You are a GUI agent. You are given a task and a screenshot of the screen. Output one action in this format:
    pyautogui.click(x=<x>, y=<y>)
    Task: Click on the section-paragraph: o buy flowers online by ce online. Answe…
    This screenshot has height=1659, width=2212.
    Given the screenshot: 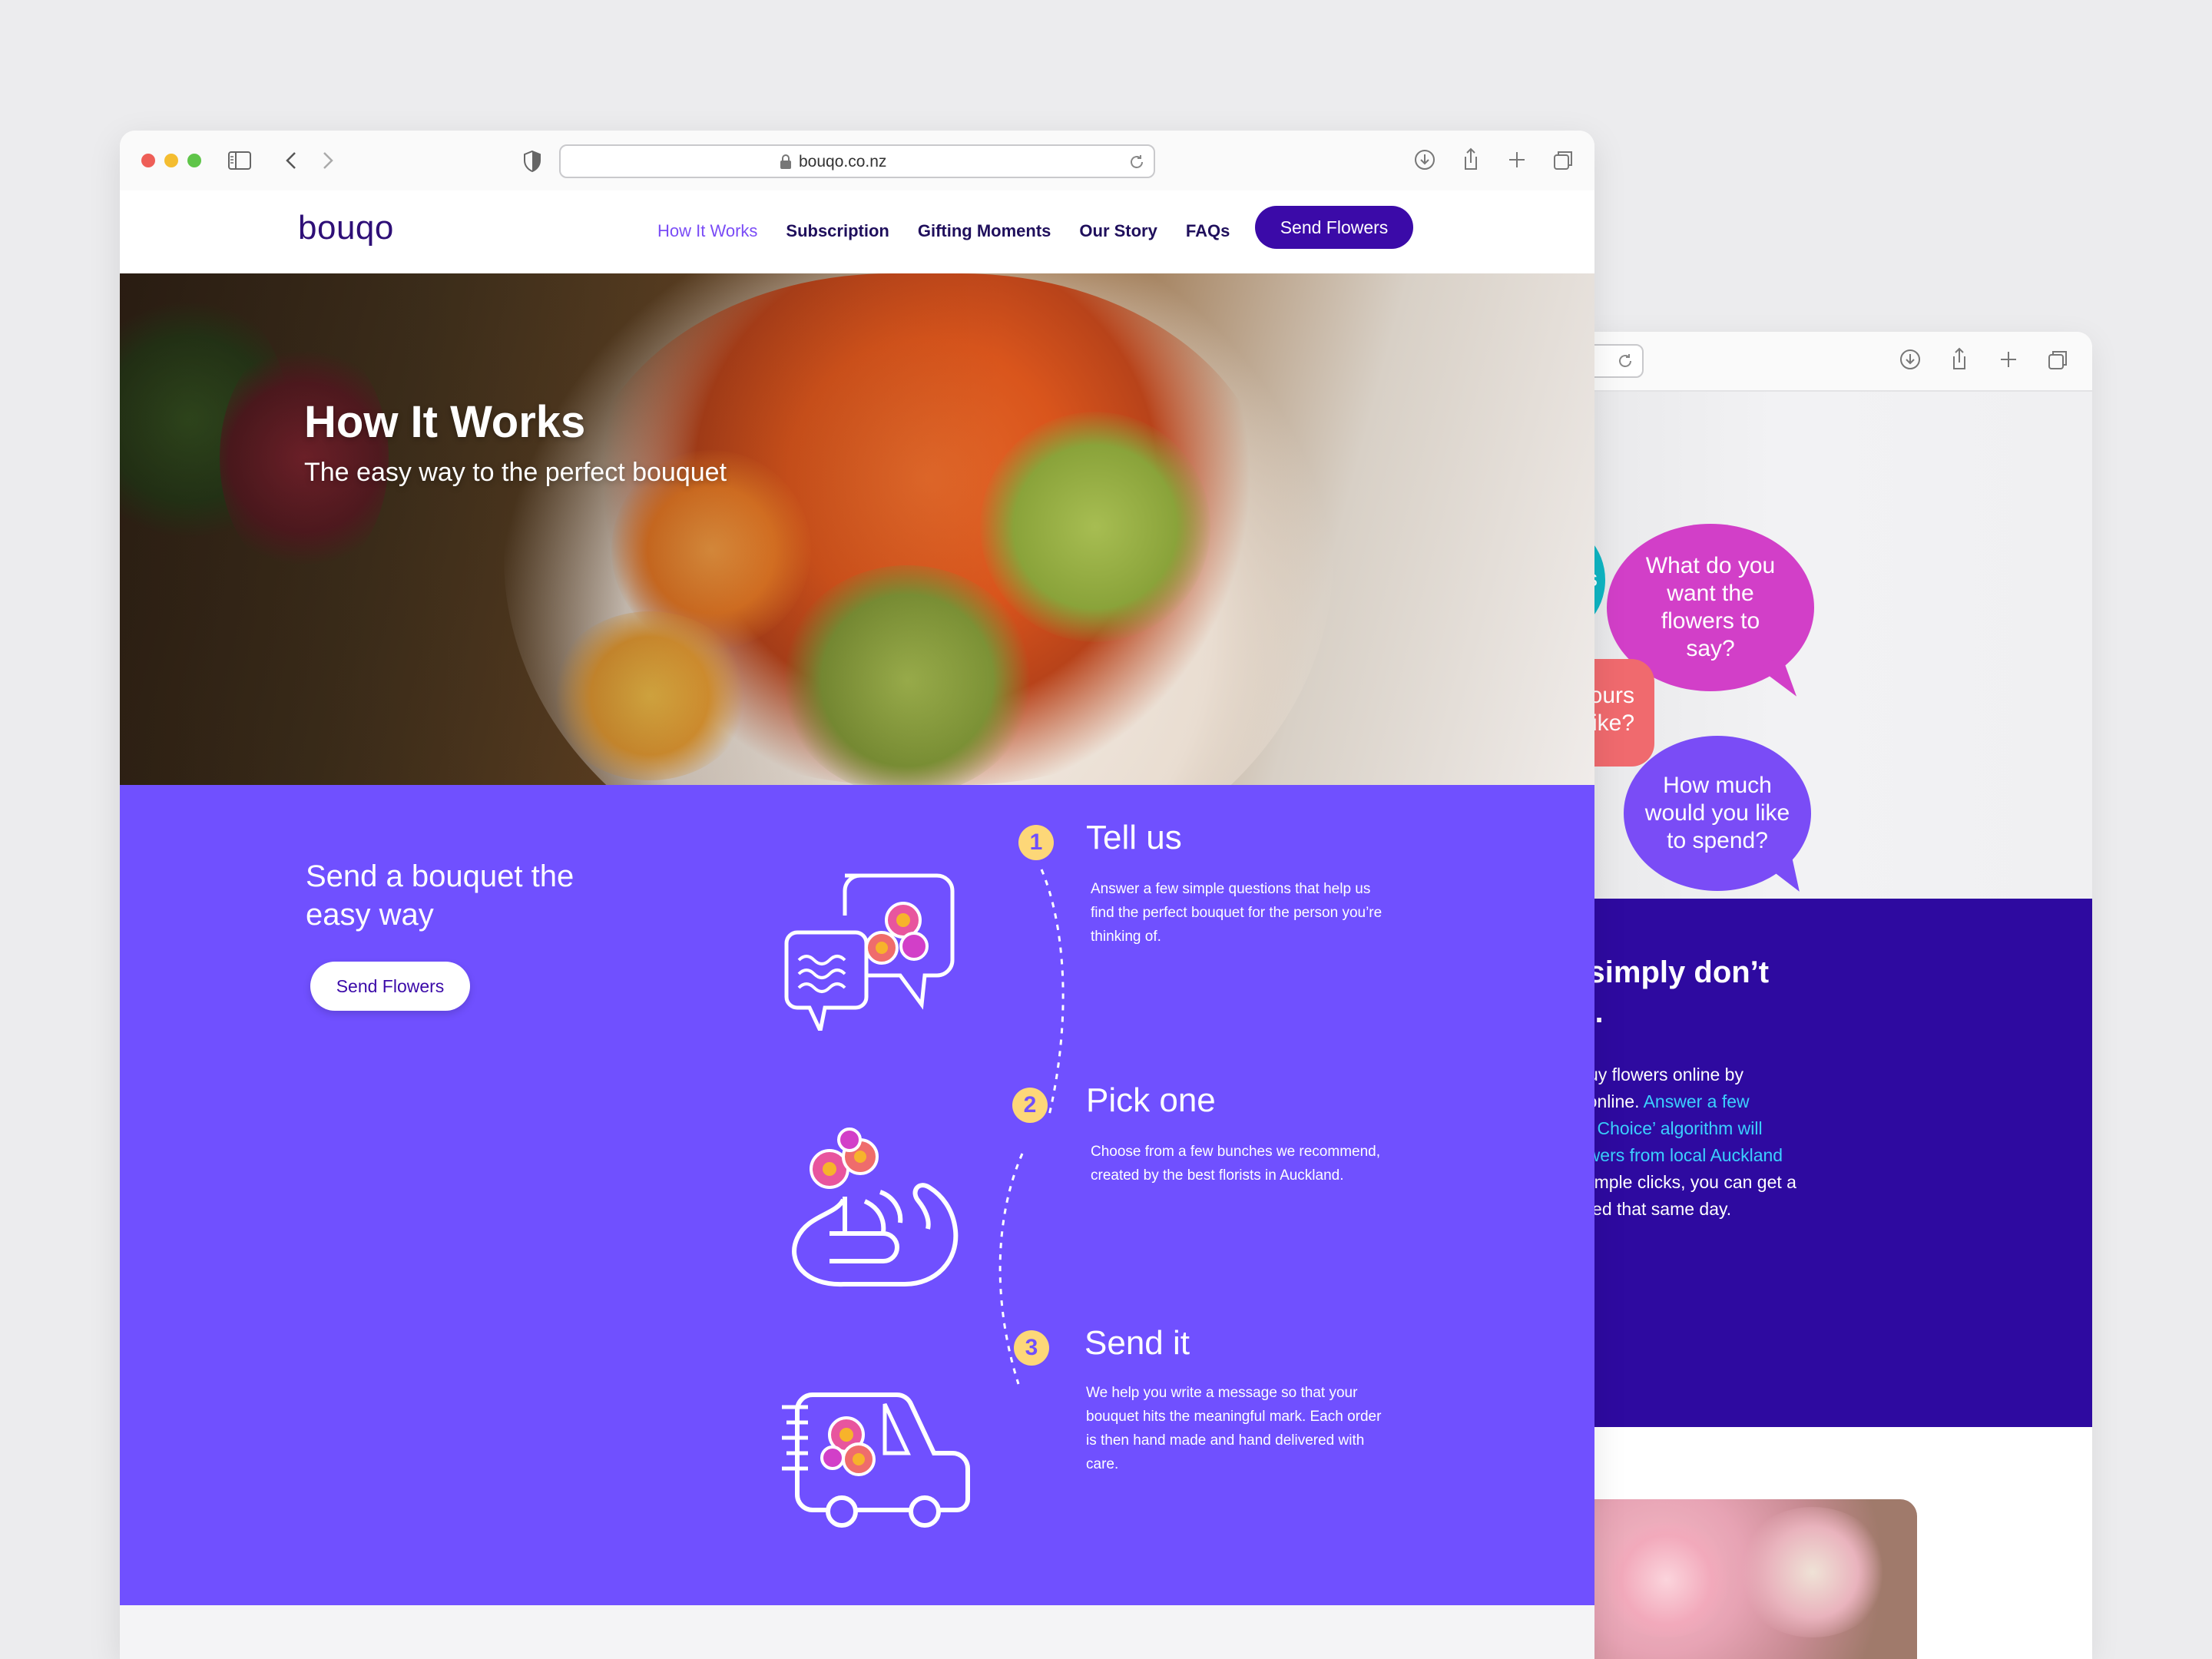 What is the action you would take?
    pyautogui.click(x=1704, y=1142)
    